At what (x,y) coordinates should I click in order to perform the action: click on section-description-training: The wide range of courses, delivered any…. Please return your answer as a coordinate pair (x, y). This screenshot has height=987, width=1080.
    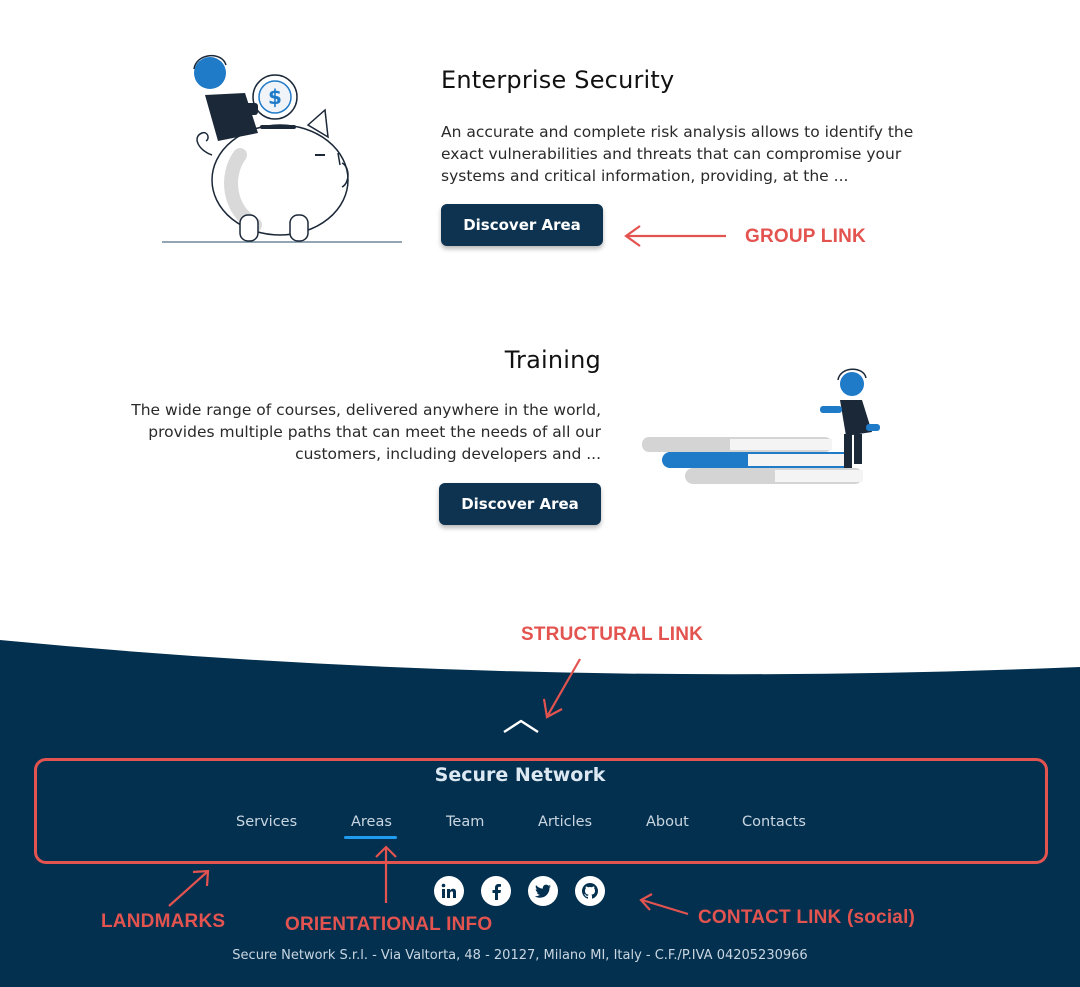
    Looking at the image, I should click on (366, 432).